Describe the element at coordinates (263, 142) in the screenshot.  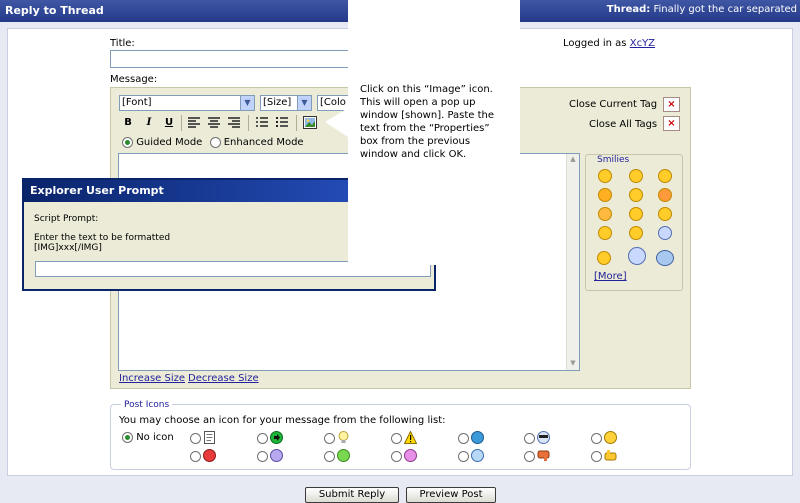
I see `enhanced-mode-label: Enhanced Mode` at that location.